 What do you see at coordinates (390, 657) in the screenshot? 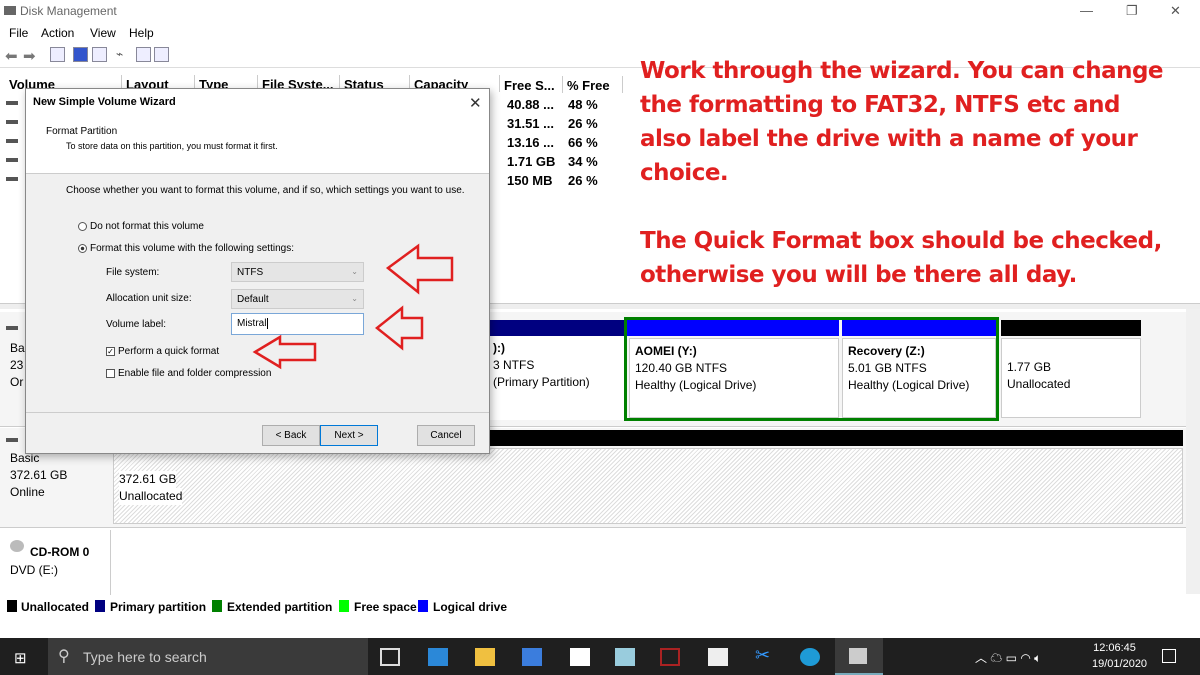
I see `task-view-icon` at bounding box center [390, 657].